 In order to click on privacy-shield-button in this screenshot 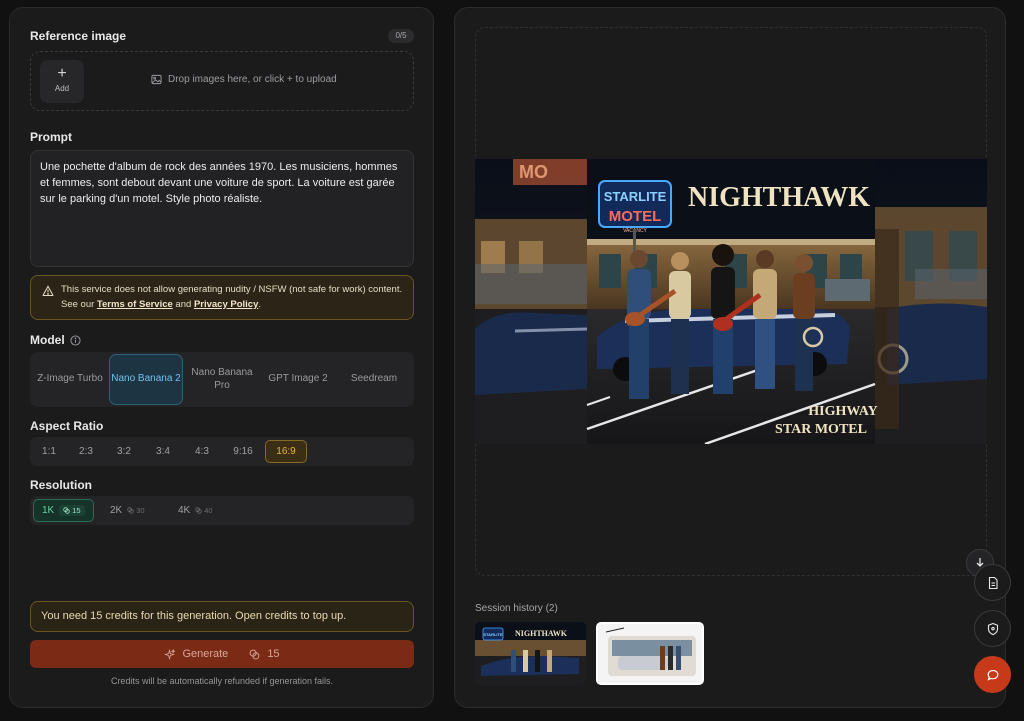, I will do `click(992, 628)`.